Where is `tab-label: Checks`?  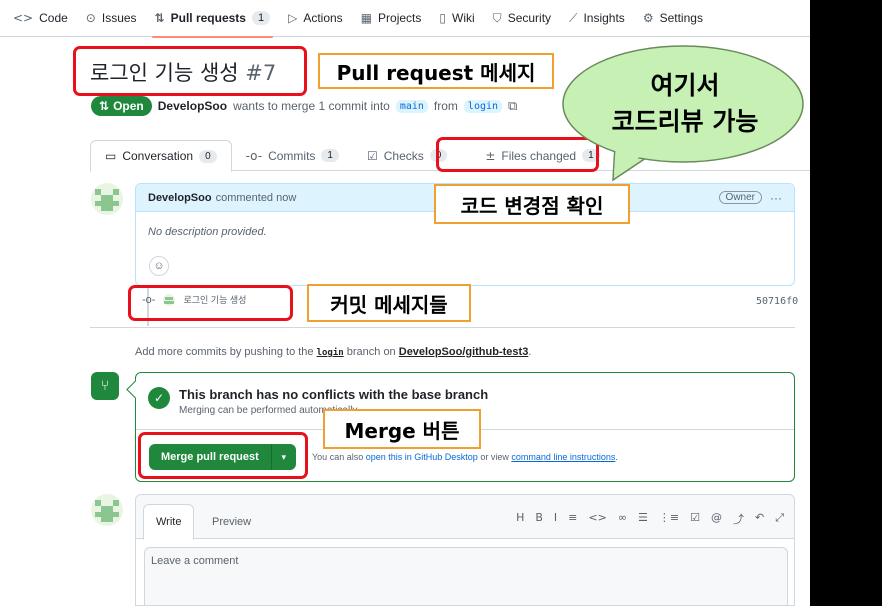 tab-label: Checks is located at coordinates (403, 155).